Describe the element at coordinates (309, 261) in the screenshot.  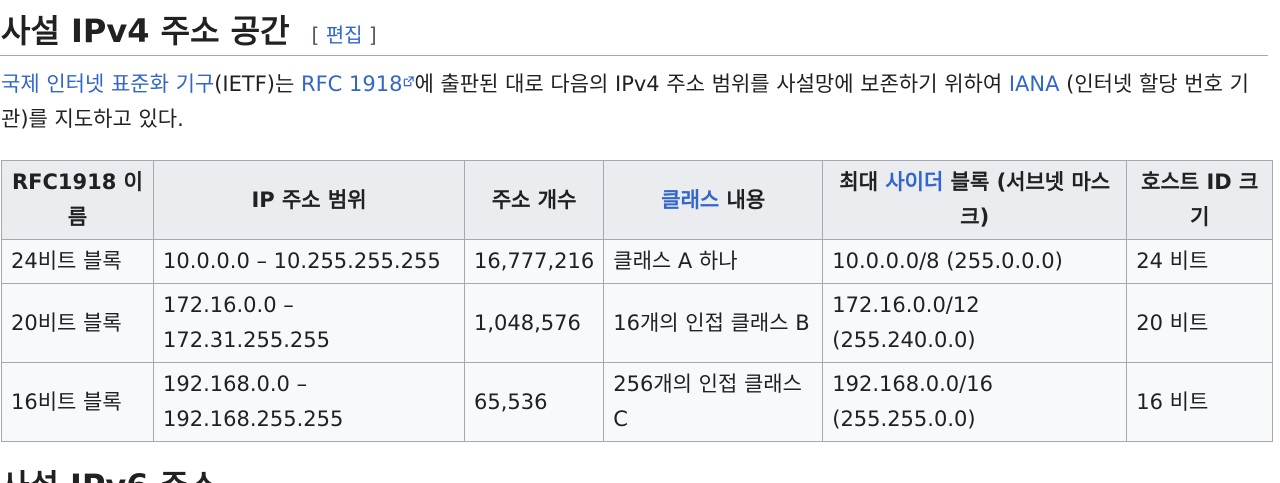
I see `cell-range: 10.0.0.0 – 10.255.255.255` at that location.